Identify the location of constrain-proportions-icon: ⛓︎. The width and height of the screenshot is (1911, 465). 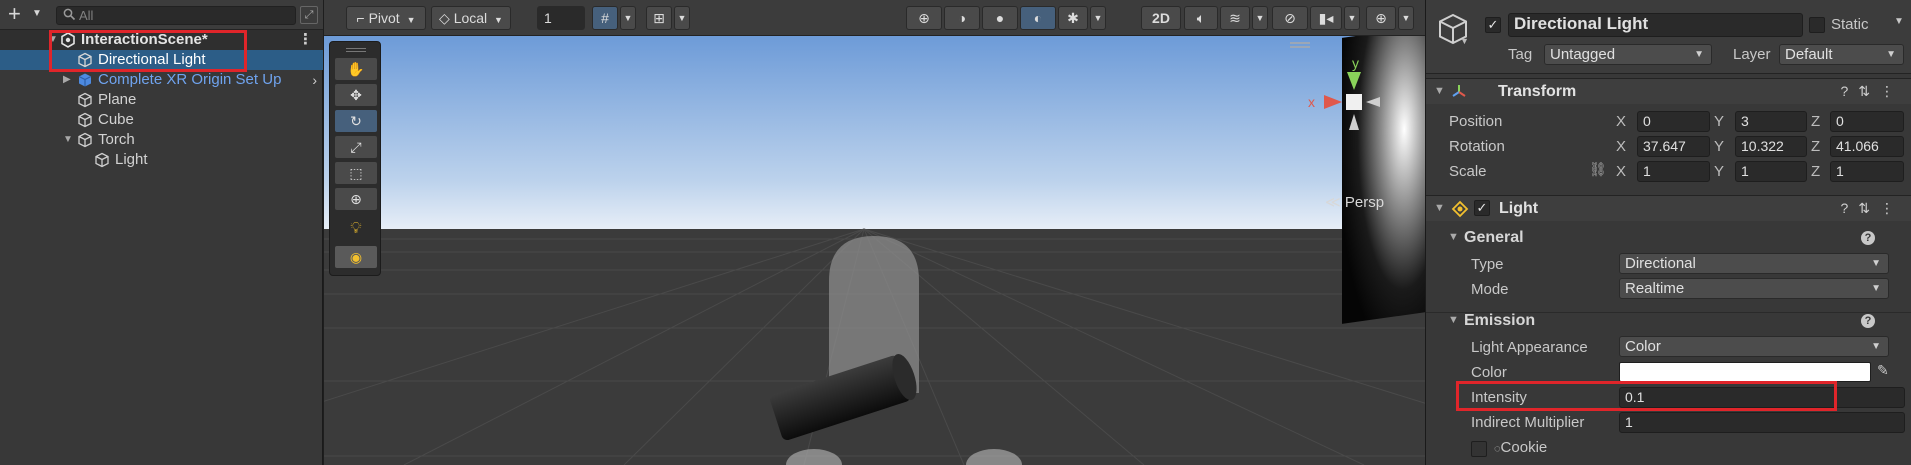
(1598, 169).